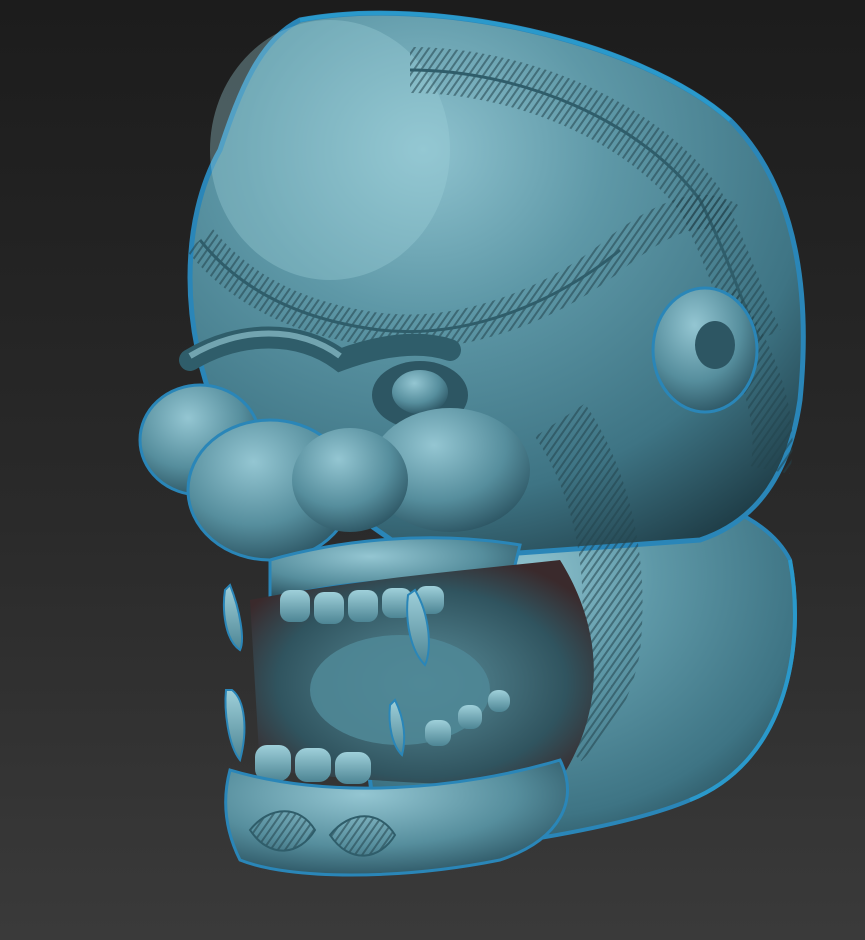  Describe the element at coordinates (420, 392) in the screenshot. I see `eye-ball` at that location.